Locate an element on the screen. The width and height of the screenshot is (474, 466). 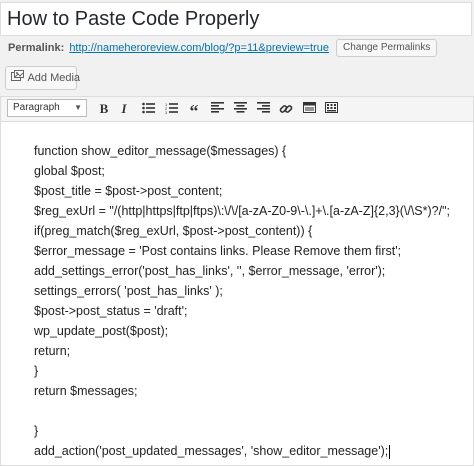
numbered-list-icon: 123 is located at coordinates (171, 109).